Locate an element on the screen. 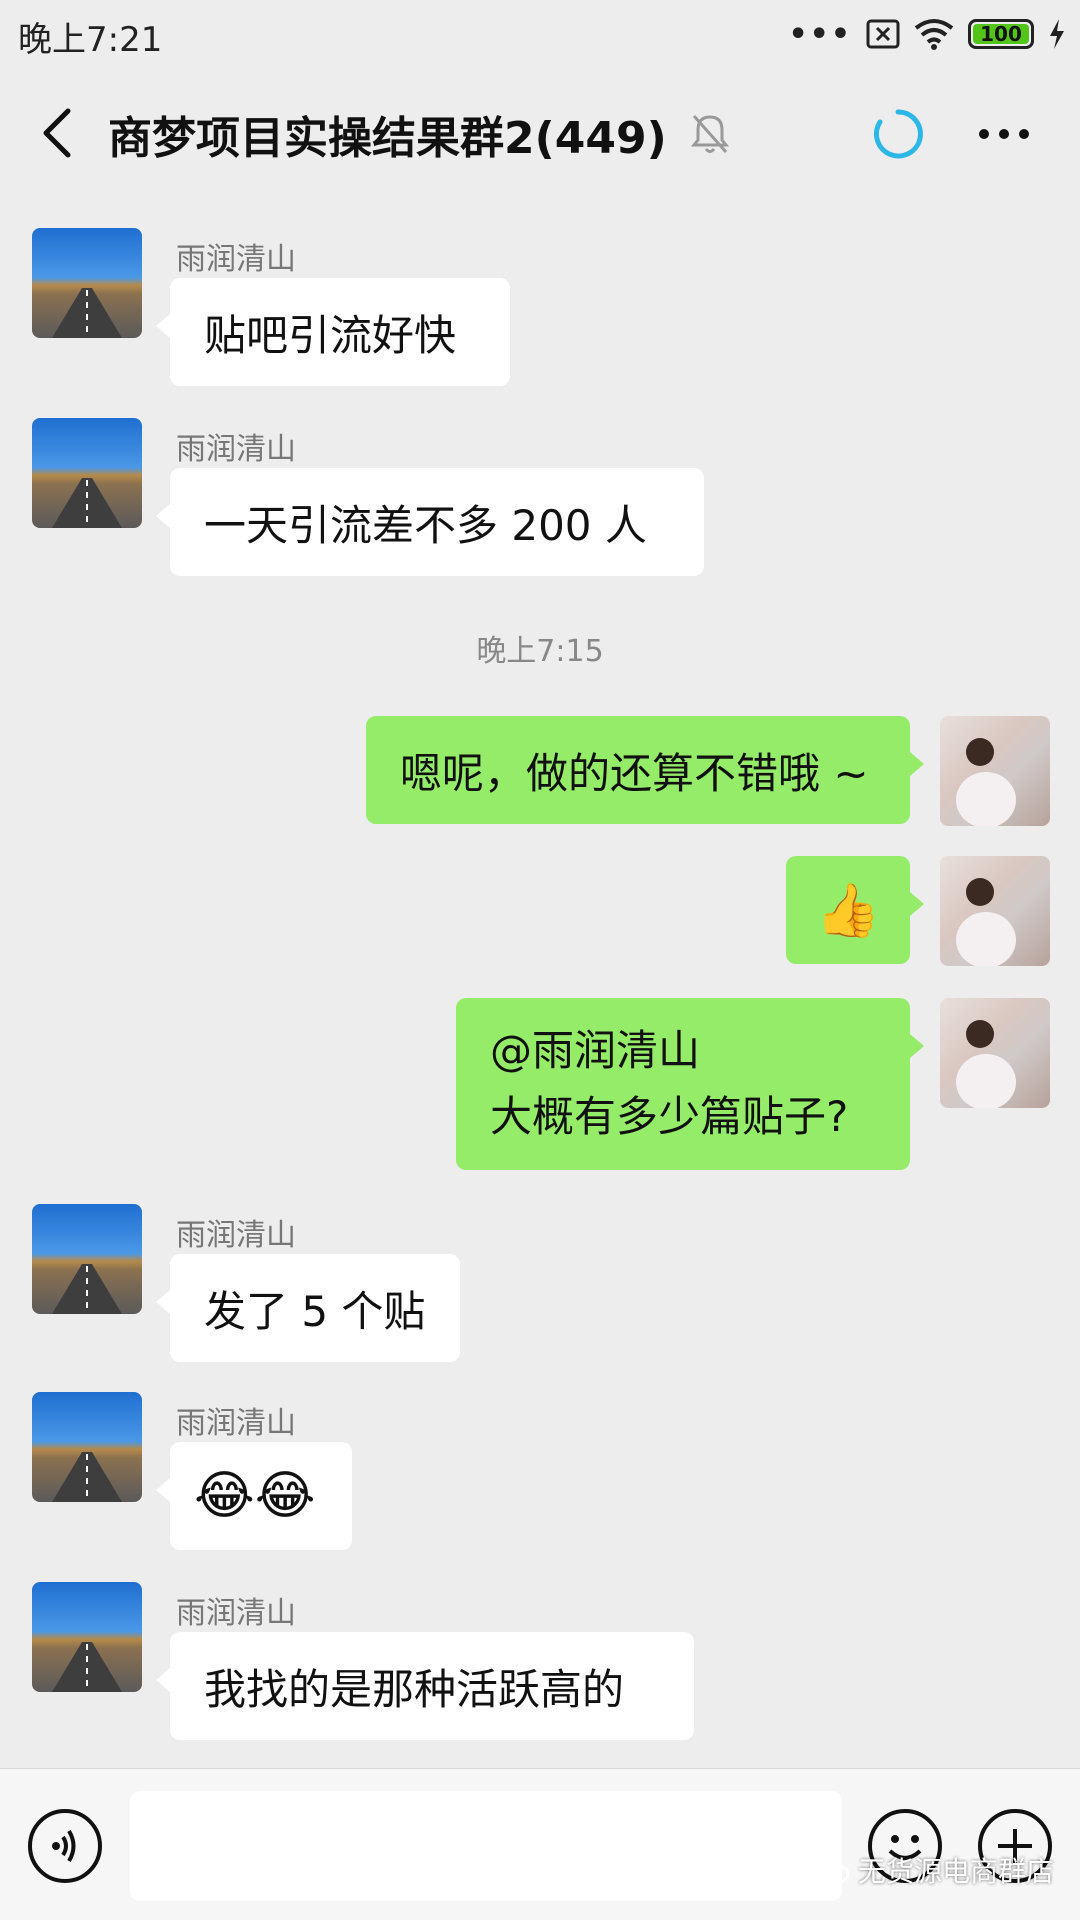 The image size is (1080, 1920). message-bubble: 贴吧引流好快 is located at coordinates (333, 332).